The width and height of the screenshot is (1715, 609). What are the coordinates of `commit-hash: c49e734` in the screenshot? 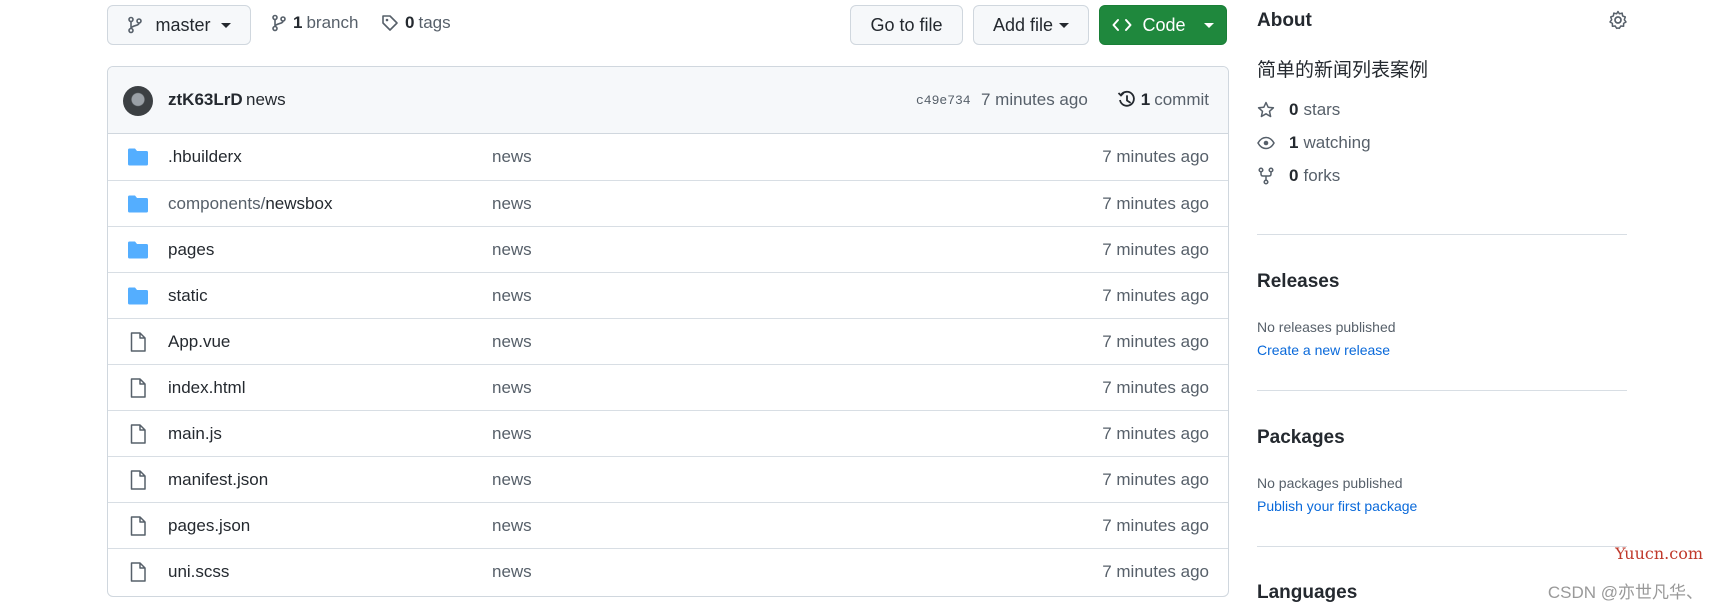 It's located at (943, 100).